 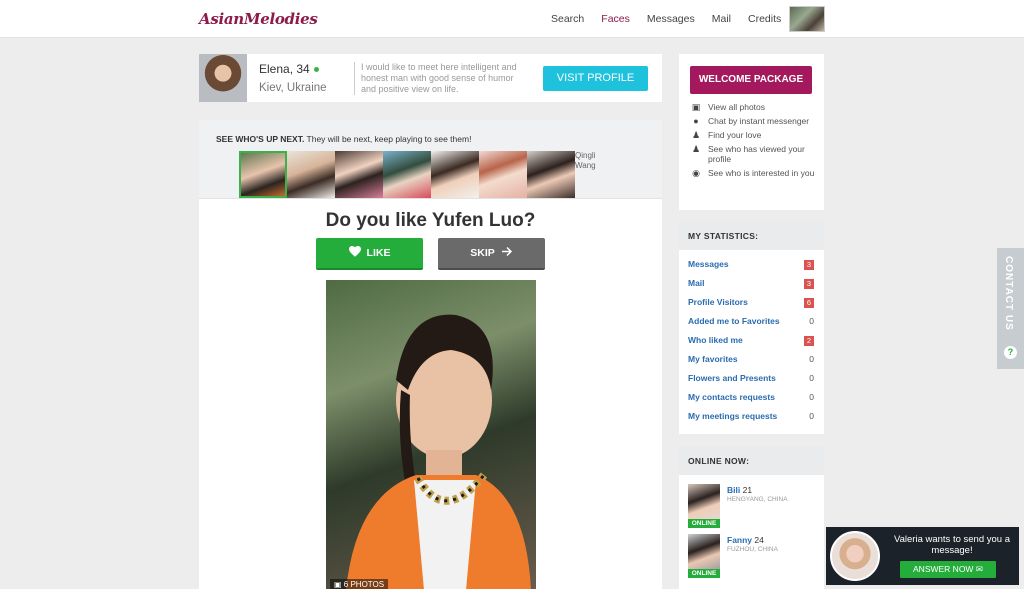 I want to click on stat-label: Who liked me, so click(x=715, y=340).